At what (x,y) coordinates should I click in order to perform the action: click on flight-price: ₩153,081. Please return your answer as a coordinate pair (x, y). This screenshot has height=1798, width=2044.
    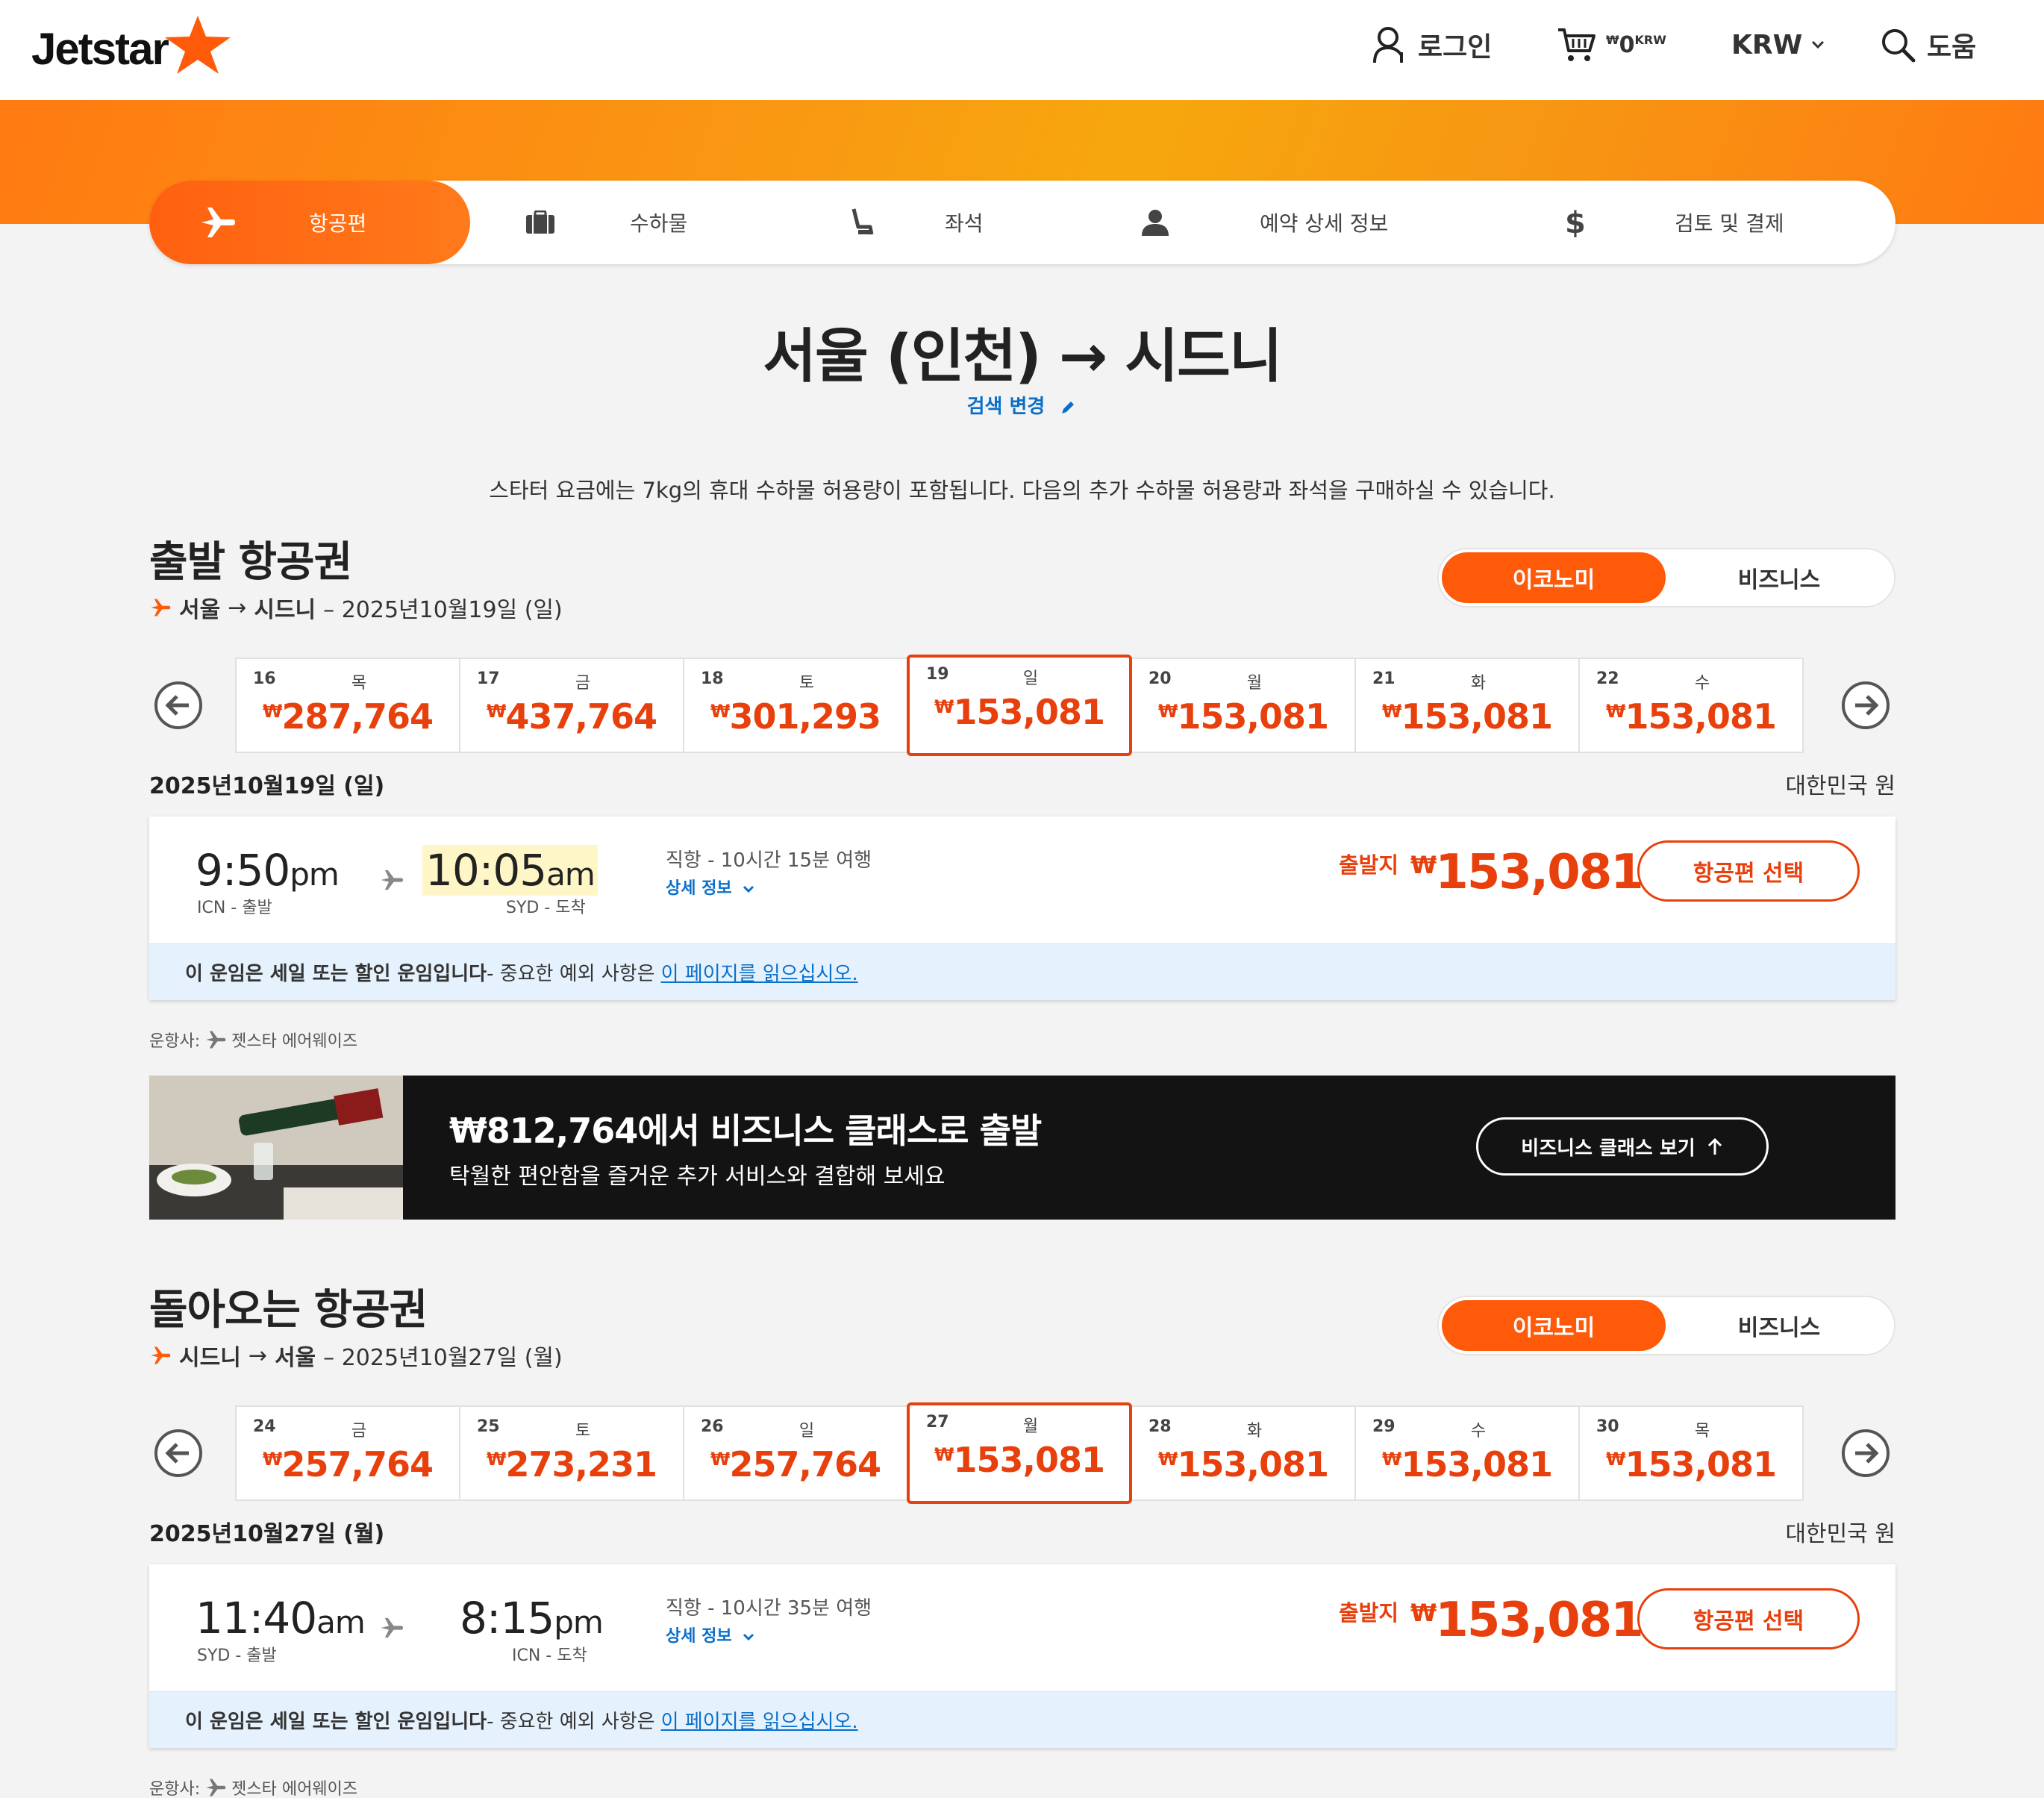
    Looking at the image, I should click on (1527, 1620).